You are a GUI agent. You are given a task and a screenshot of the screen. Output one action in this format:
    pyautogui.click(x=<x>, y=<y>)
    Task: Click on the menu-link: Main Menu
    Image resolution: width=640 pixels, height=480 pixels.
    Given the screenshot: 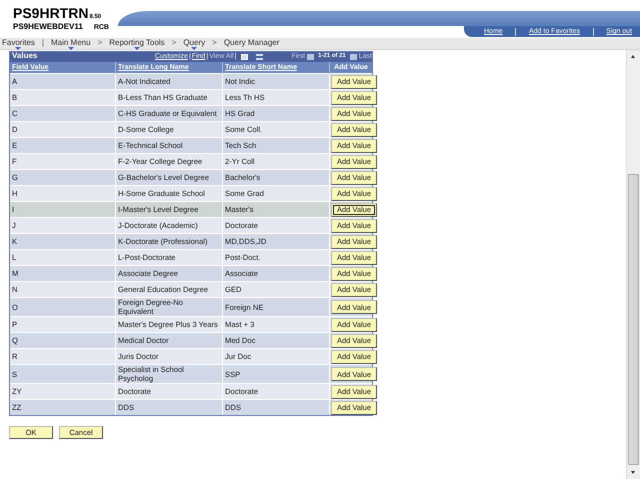 What is the action you would take?
    pyautogui.click(x=70, y=43)
    